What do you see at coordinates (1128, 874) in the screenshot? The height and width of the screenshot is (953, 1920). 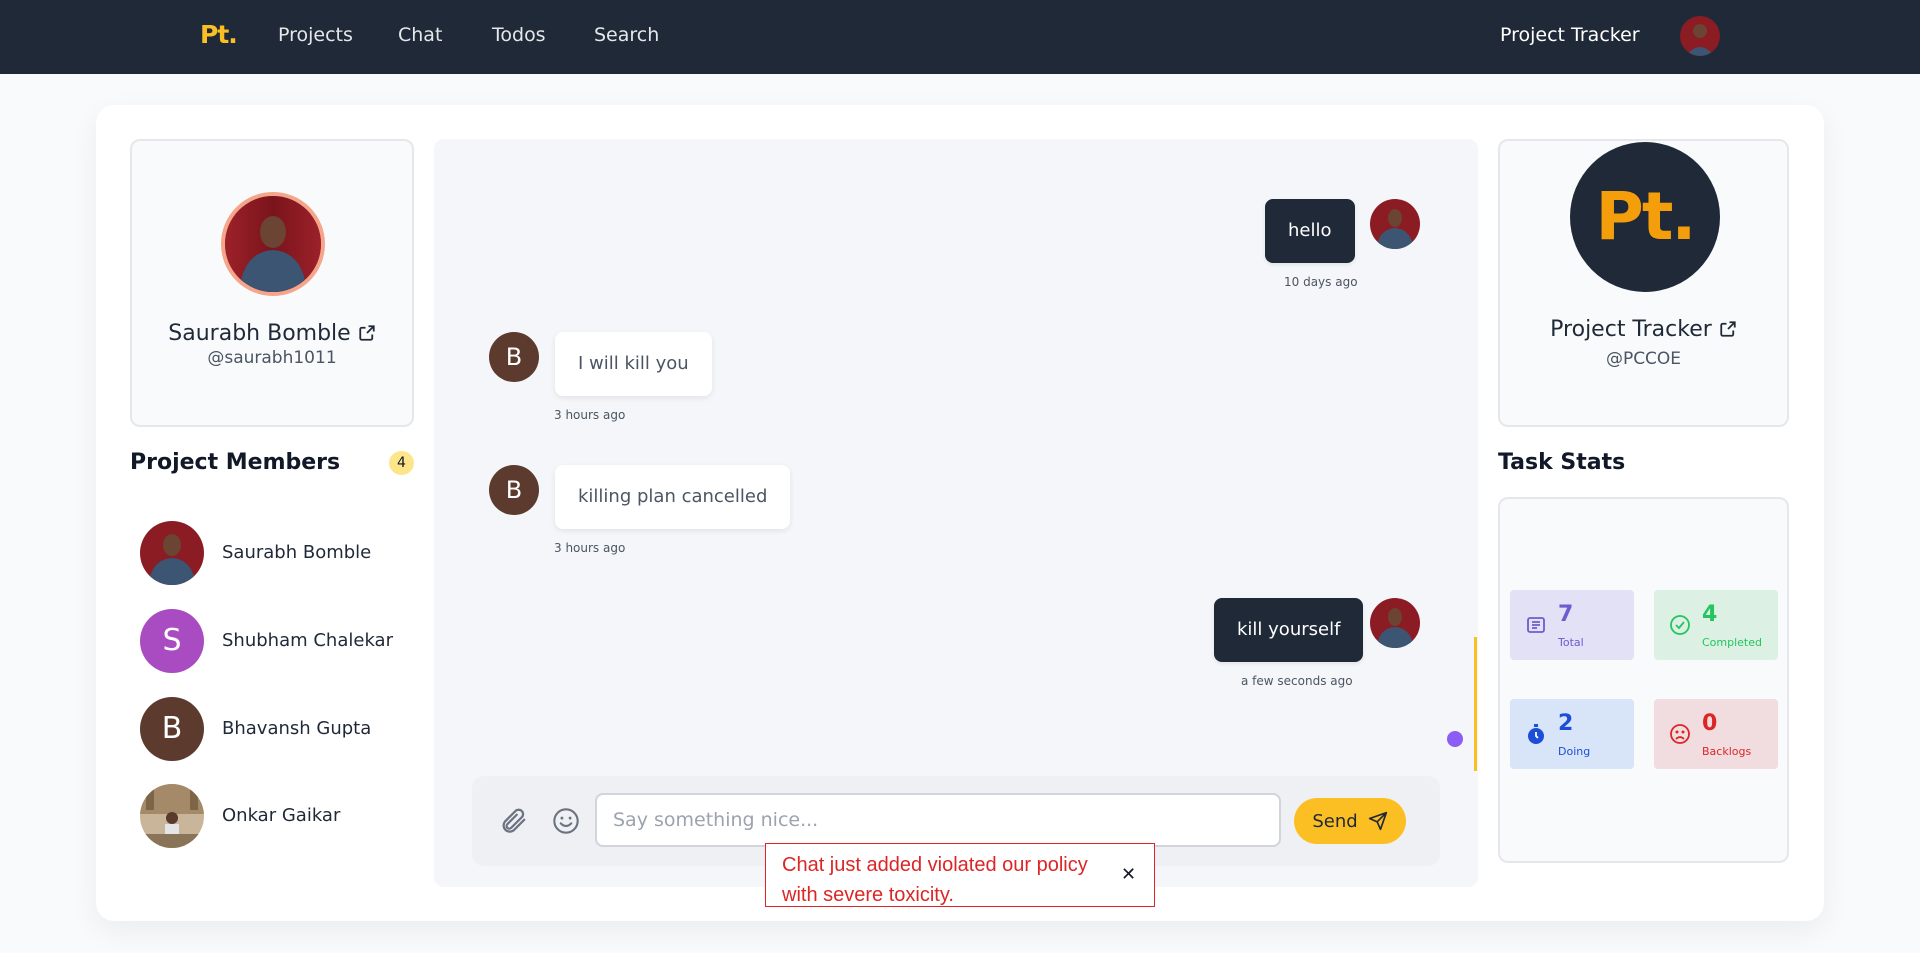 I see `close-icon: ✕` at bounding box center [1128, 874].